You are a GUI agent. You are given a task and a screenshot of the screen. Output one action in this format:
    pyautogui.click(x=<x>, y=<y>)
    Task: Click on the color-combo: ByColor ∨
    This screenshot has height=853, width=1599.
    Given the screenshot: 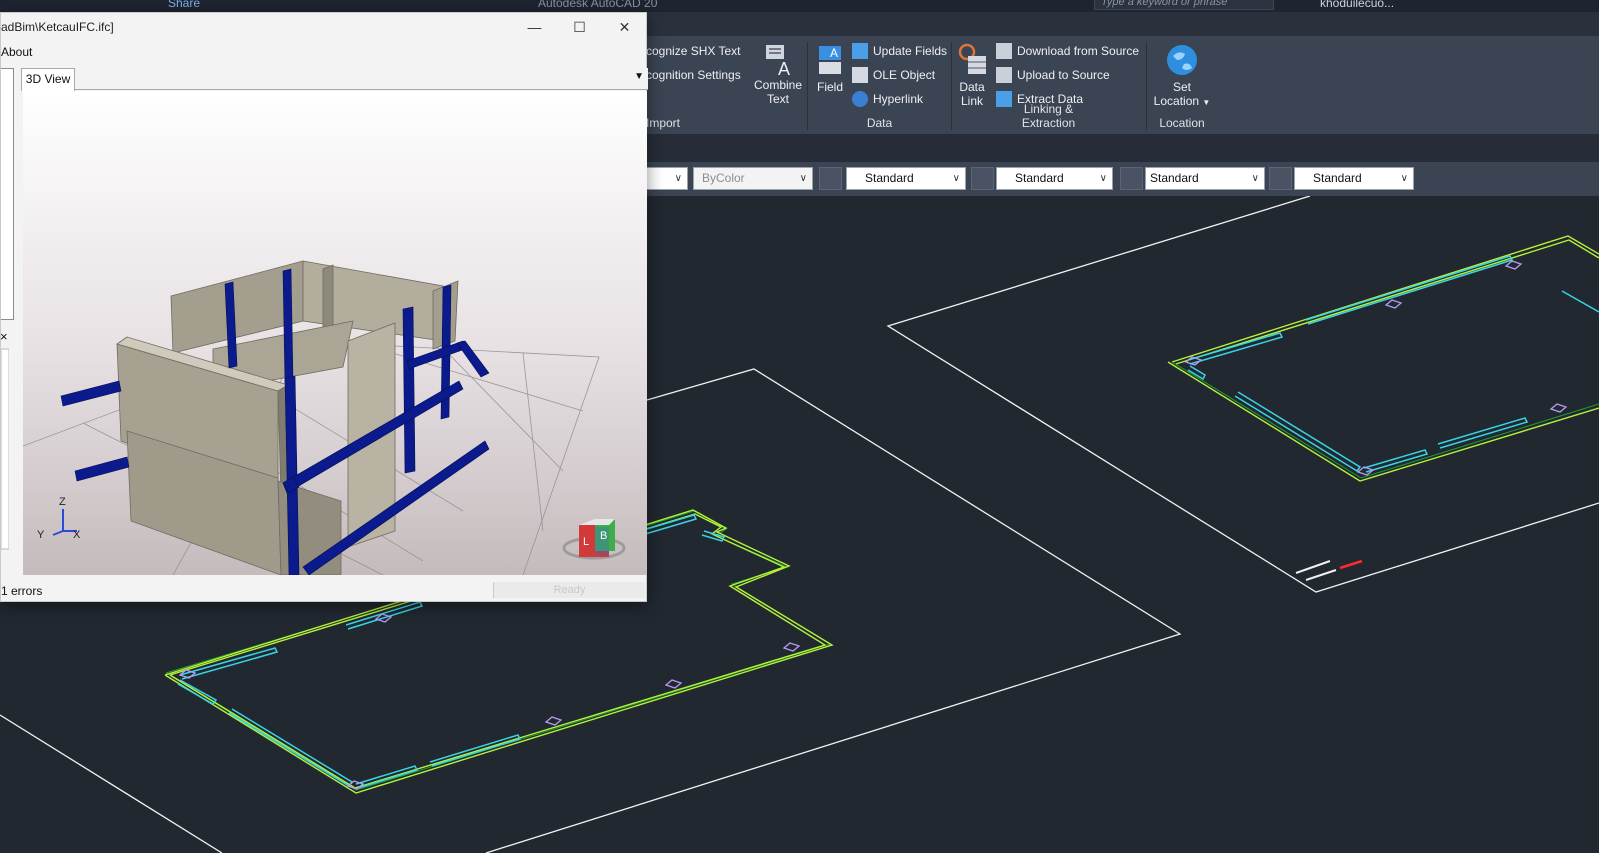 What is the action you would take?
    pyautogui.click(x=753, y=178)
    